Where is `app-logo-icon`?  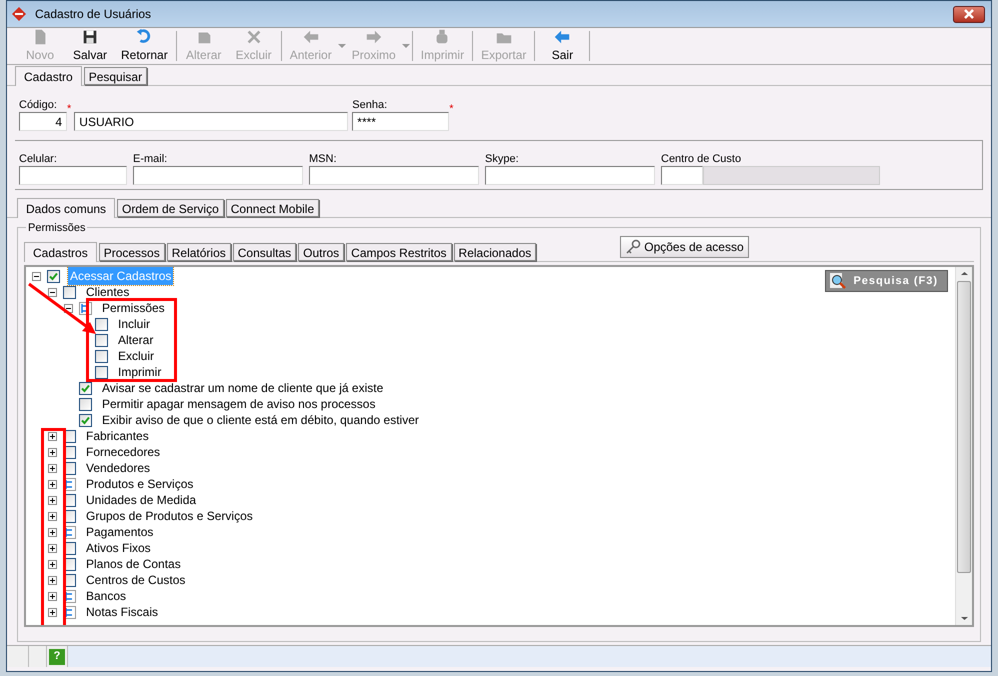 app-logo-icon is located at coordinates (19, 14).